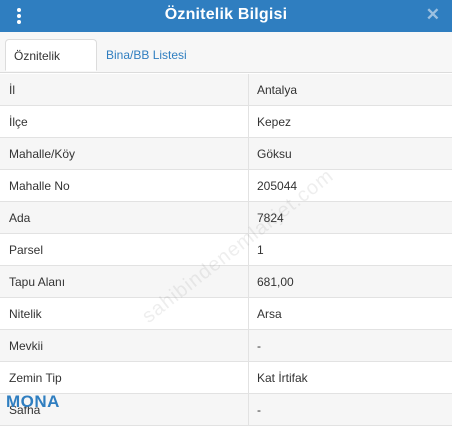 This screenshot has height=426, width=452. I want to click on row-label: Mahalle No, so click(39, 186).